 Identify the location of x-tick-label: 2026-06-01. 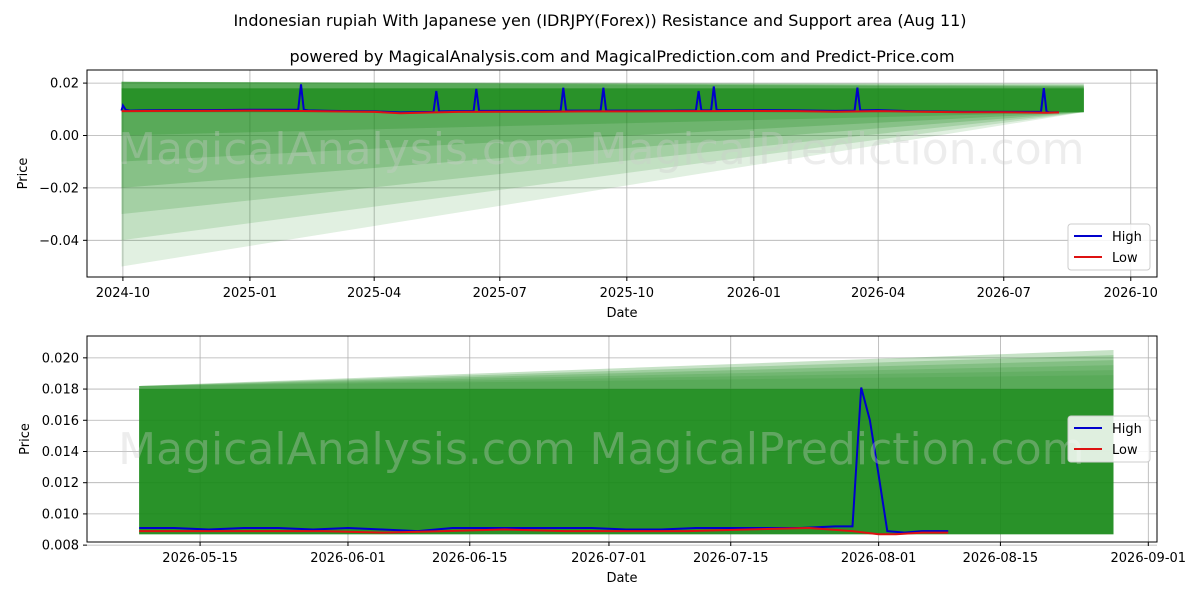
(348, 558).